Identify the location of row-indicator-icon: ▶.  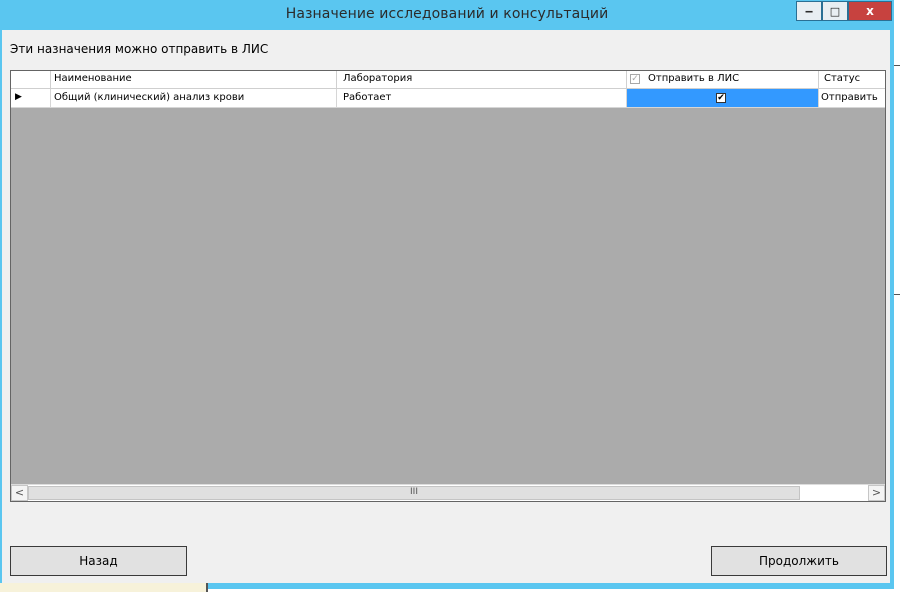
(31, 98).